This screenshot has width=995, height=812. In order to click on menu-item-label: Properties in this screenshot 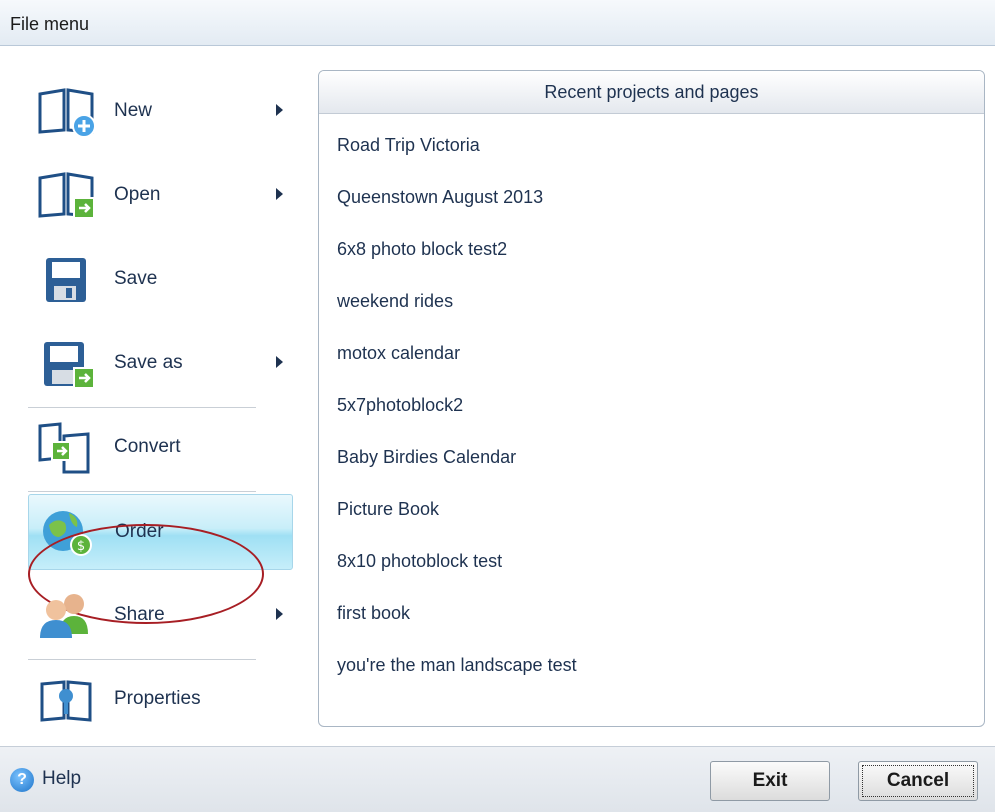, I will do `click(157, 698)`.